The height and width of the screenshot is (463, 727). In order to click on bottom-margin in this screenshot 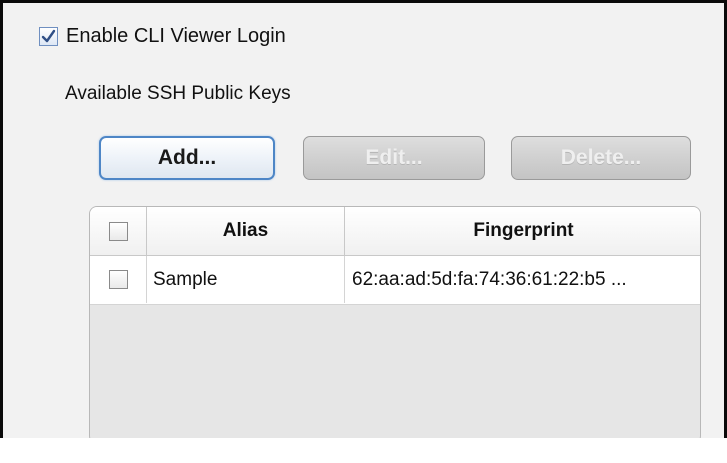, I will do `click(363, 450)`.